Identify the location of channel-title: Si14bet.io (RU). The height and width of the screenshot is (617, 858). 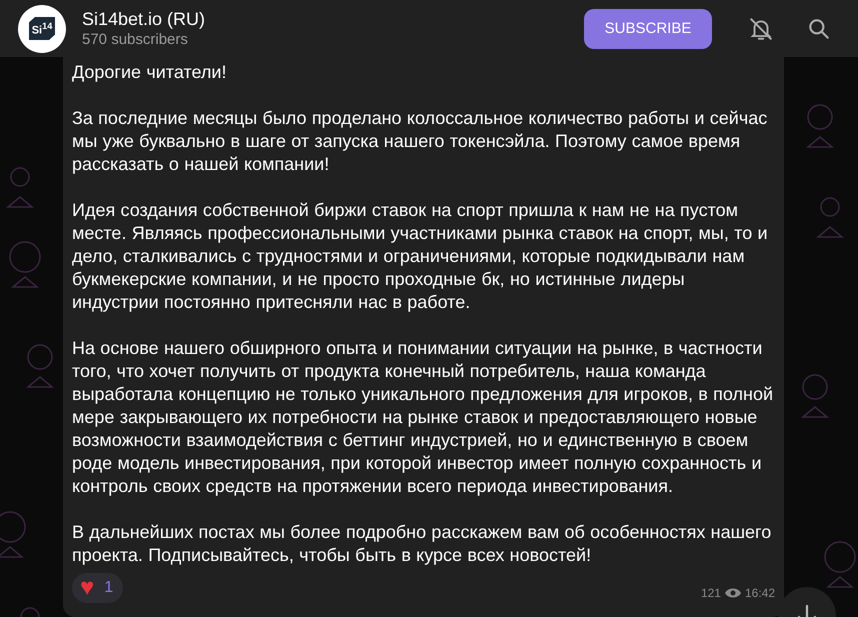
(144, 19).